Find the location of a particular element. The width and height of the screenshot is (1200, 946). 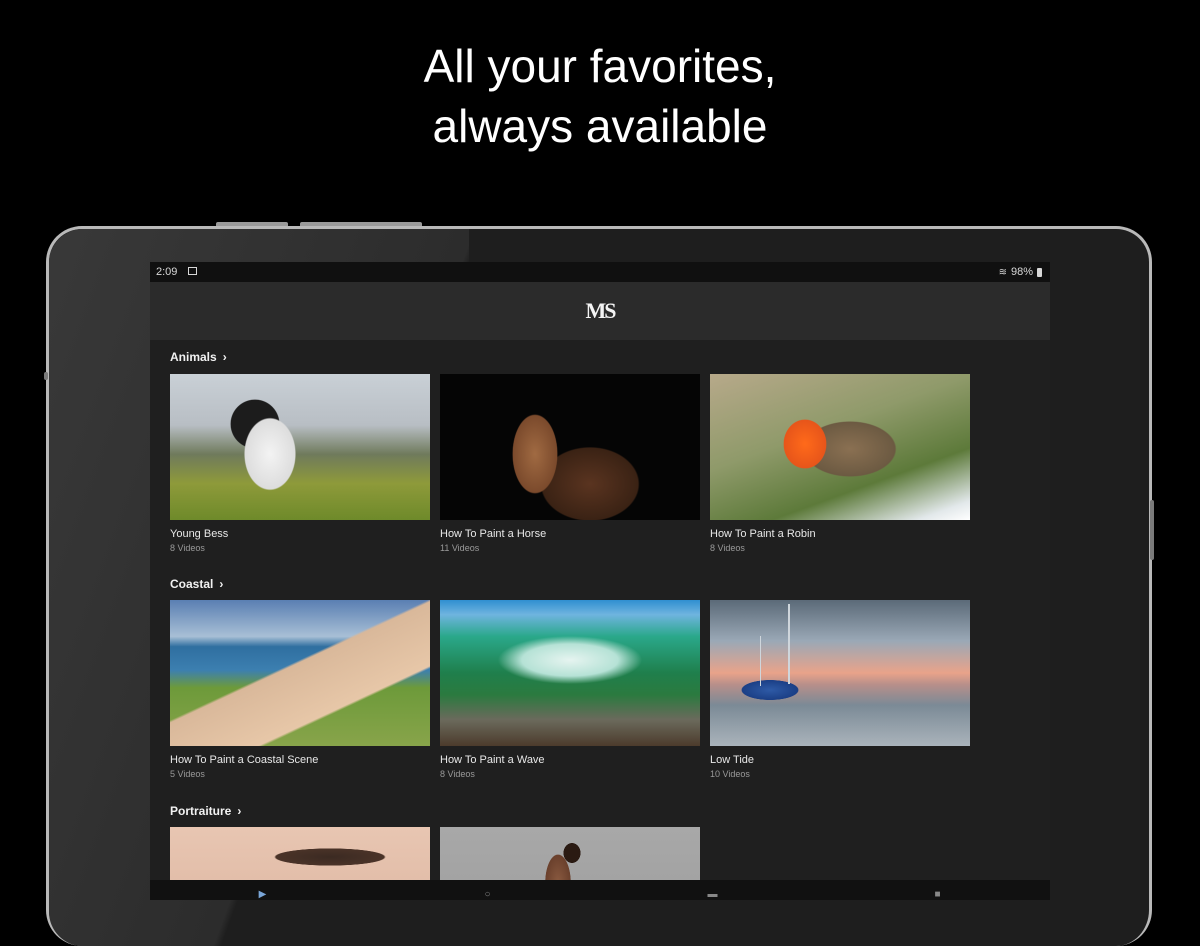

video-card: Young Bess 8 Videos is located at coordinates (300, 463).